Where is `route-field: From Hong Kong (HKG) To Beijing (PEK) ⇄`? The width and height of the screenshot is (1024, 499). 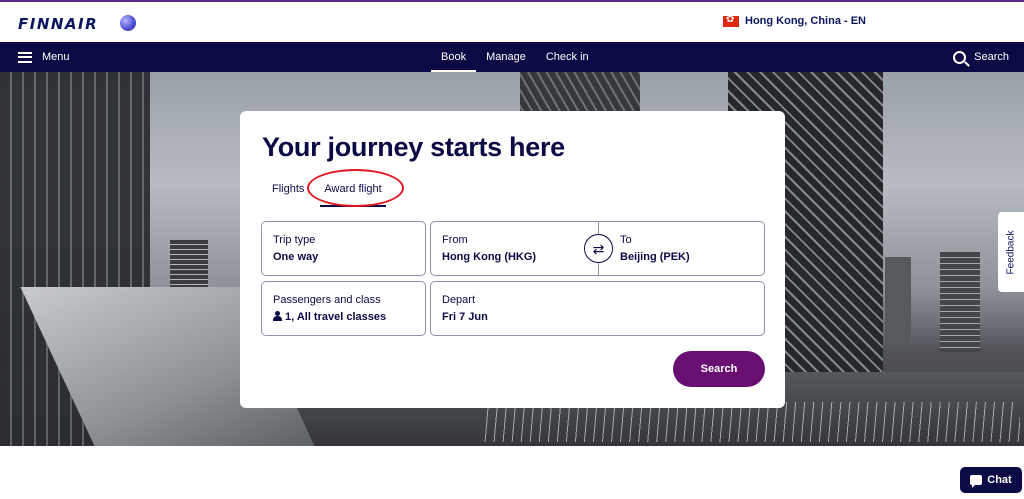
route-field: From Hong Kong (HKG) To Beijing (PEK) ⇄ is located at coordinates (597, 248).